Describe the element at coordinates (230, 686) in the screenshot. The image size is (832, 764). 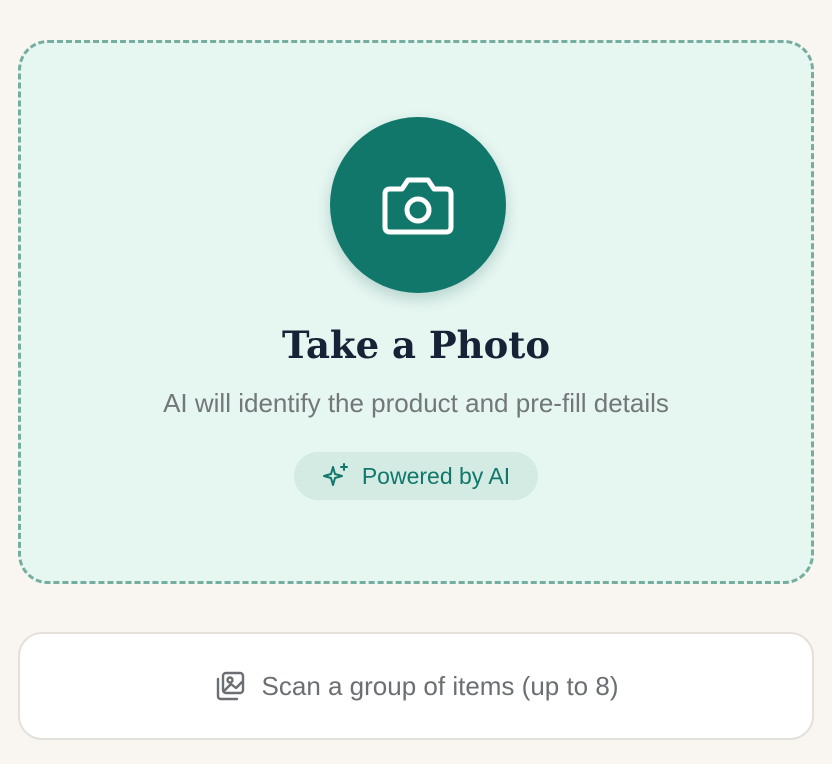
I see `image-gallery-icon` at that location.